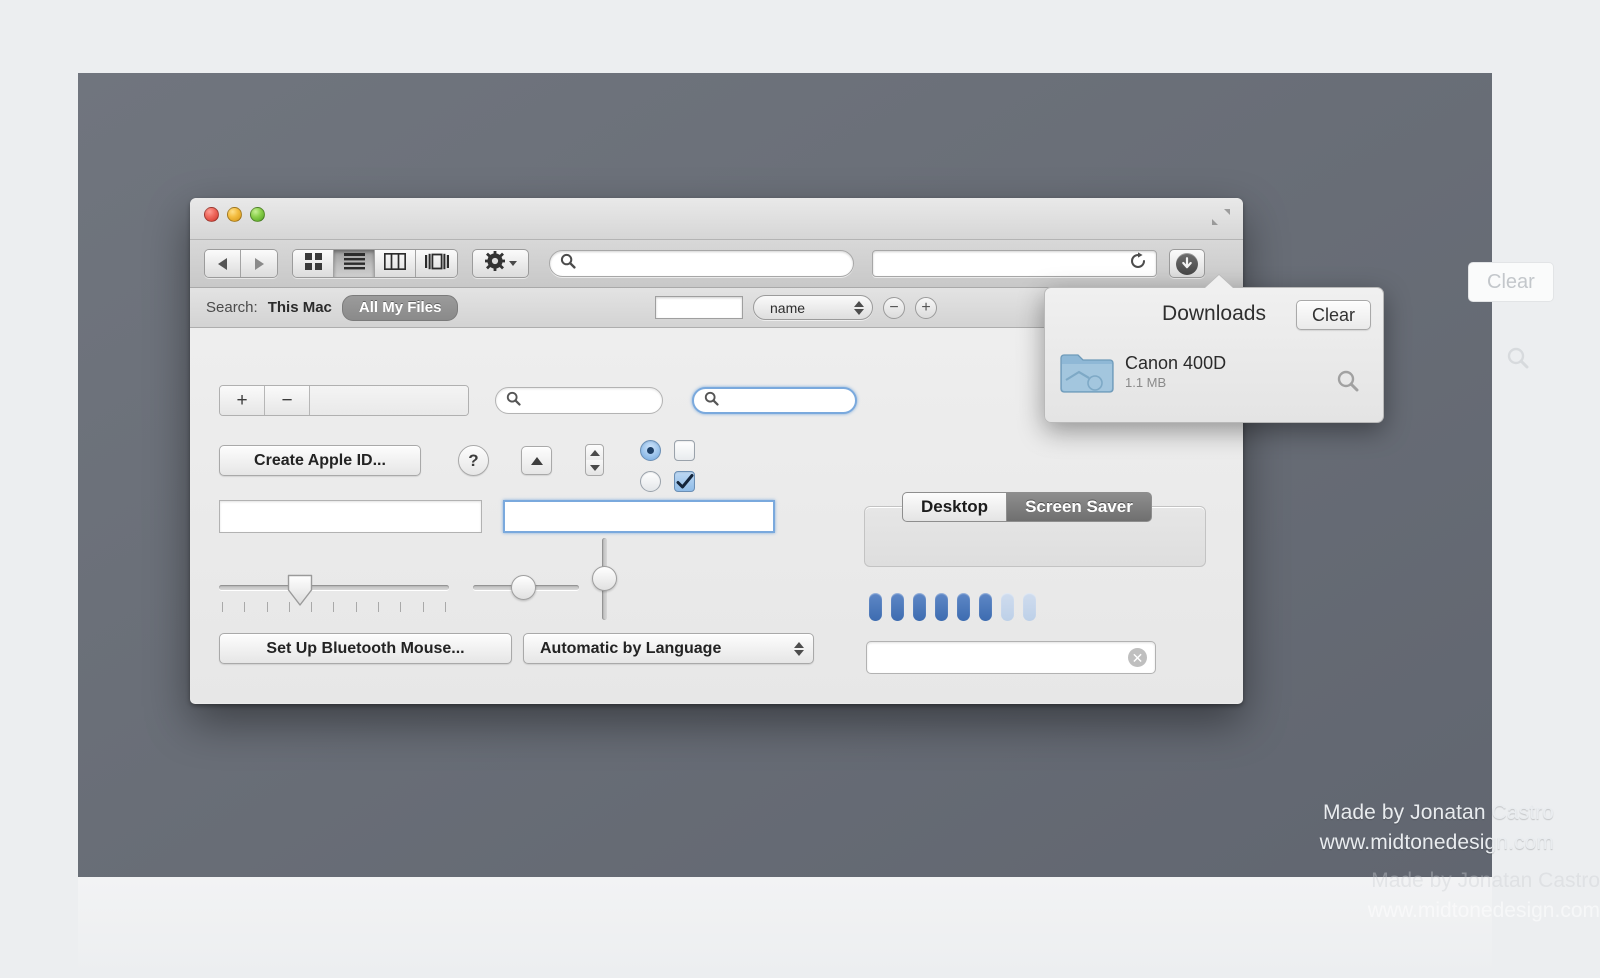  What do you see at coordinates (774, 400) in the screenshot?
I see `search-field-focused` at bounding box center [774, 400].